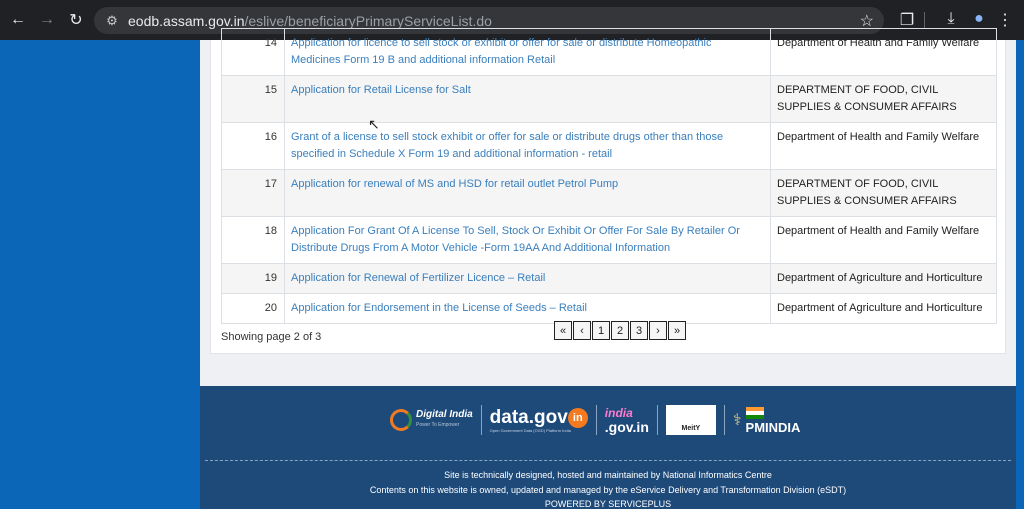 The image size is (1024, 509). Describe the element at coordinates (271, 337) in the screenshot. I see `page-status-text: Showing page 2 of 3` at that location.